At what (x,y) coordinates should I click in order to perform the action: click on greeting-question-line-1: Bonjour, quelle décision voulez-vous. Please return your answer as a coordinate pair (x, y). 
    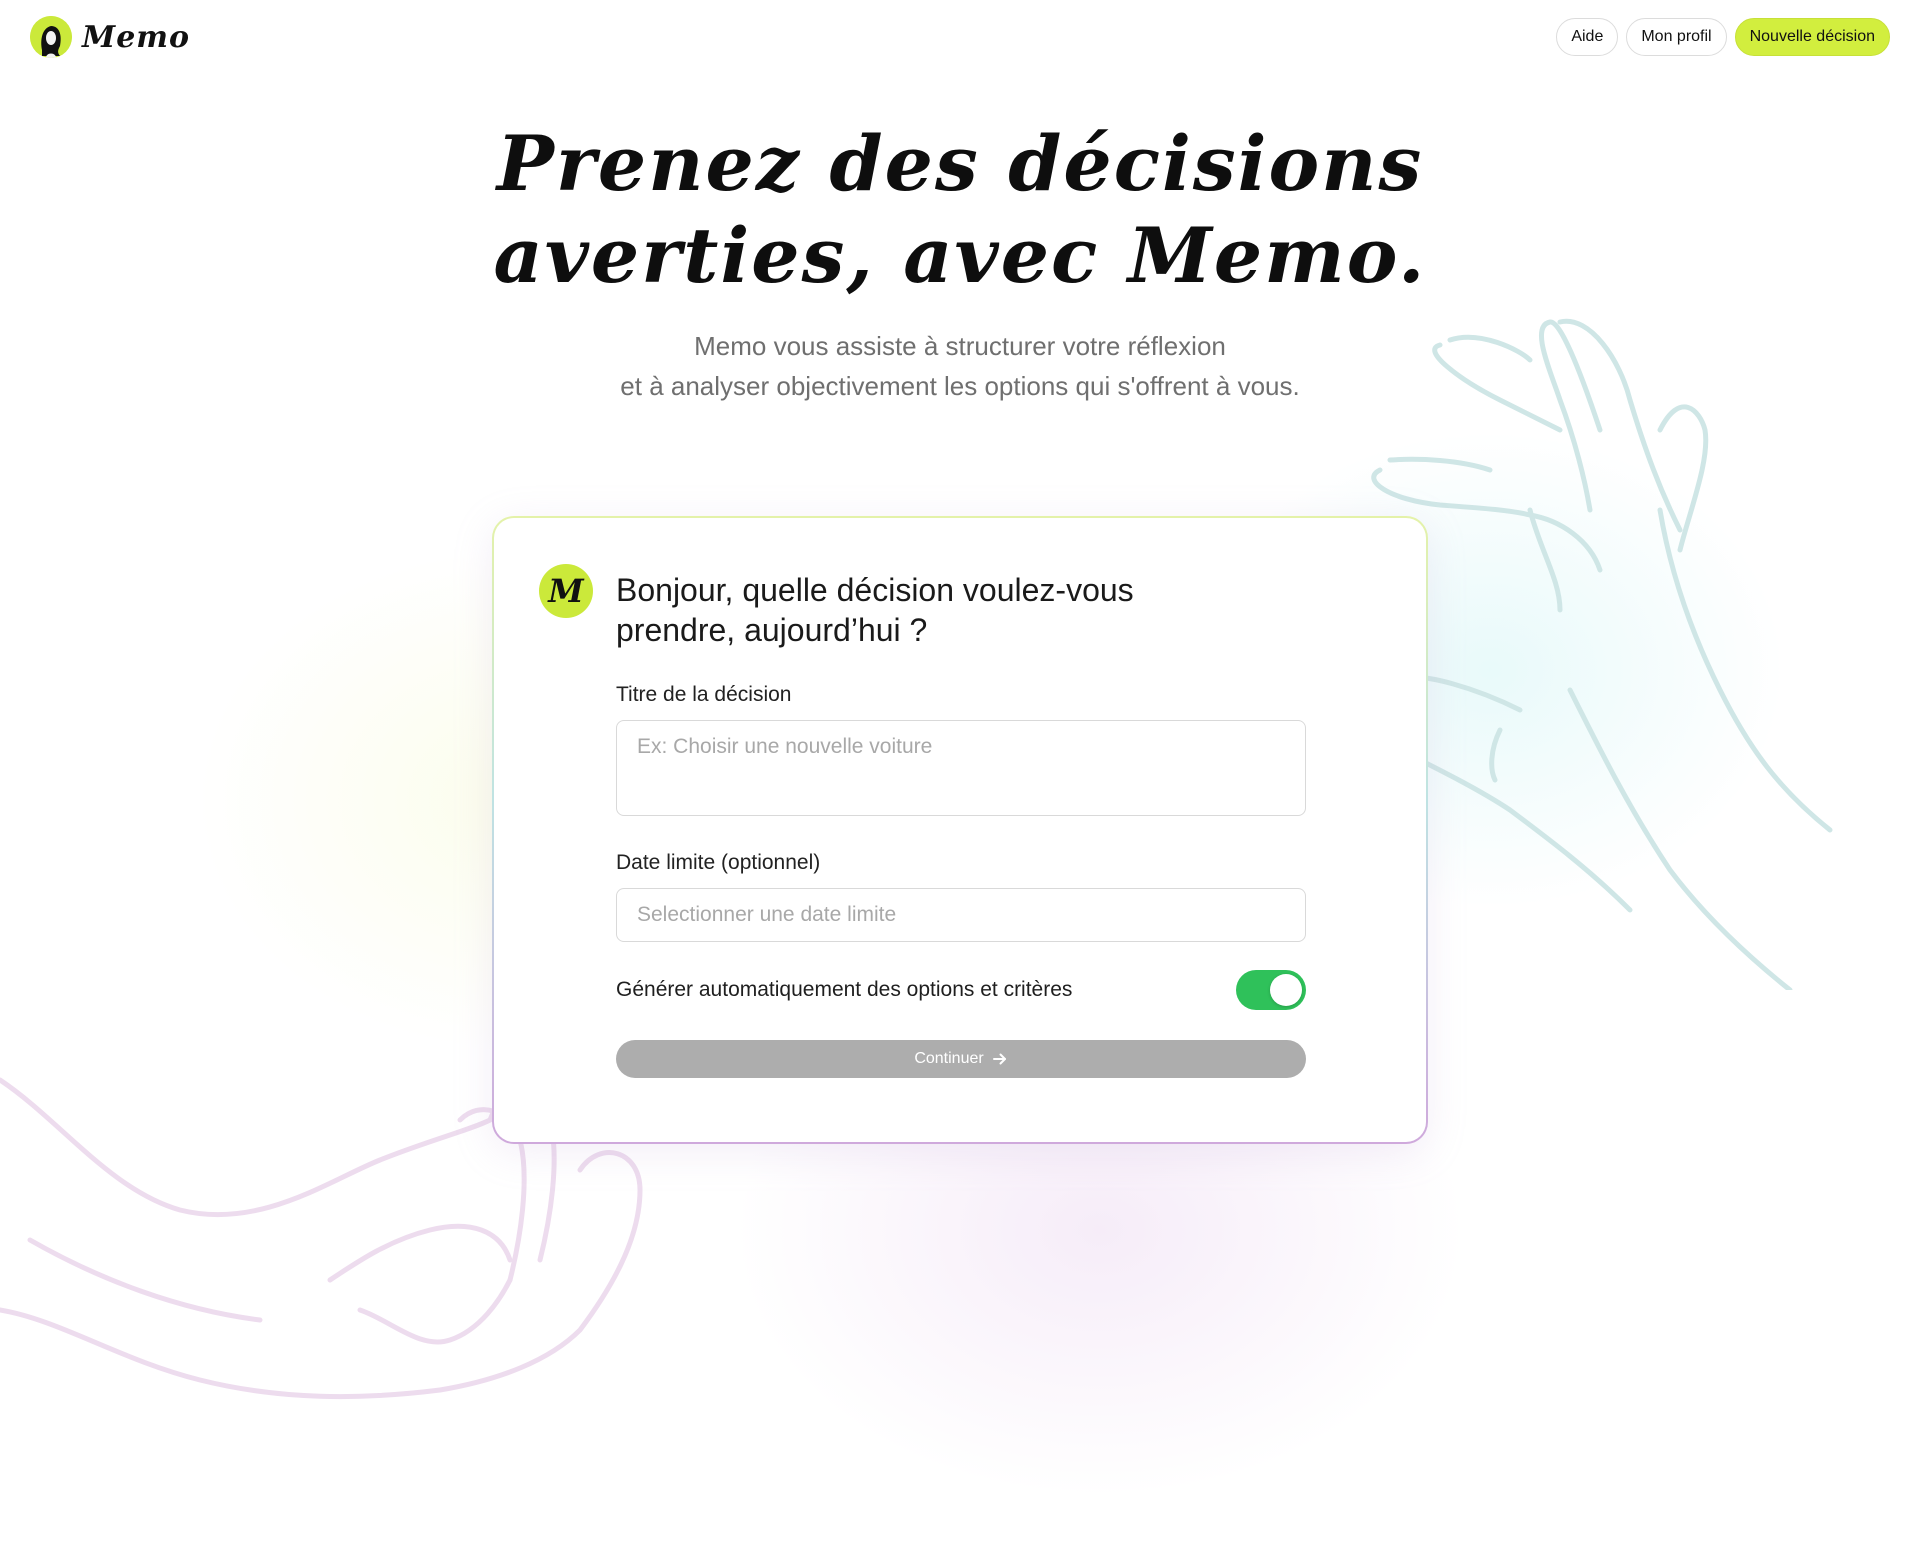
    Looking at the image, I should click on (875, 590).